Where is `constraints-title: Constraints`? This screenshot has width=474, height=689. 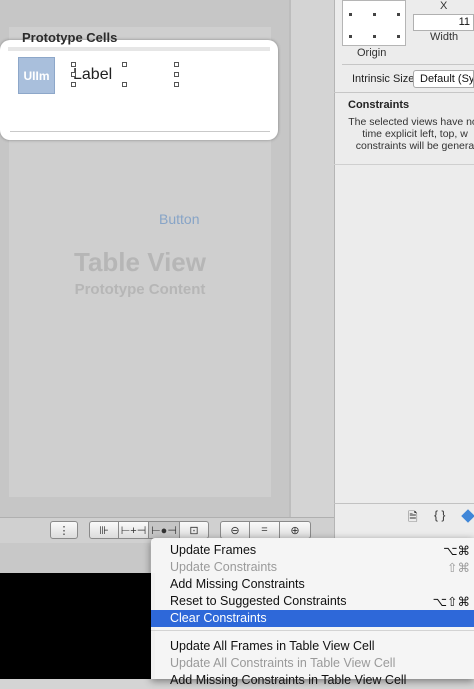
constraints-title: Constraints is located at coordinates (379, 105).